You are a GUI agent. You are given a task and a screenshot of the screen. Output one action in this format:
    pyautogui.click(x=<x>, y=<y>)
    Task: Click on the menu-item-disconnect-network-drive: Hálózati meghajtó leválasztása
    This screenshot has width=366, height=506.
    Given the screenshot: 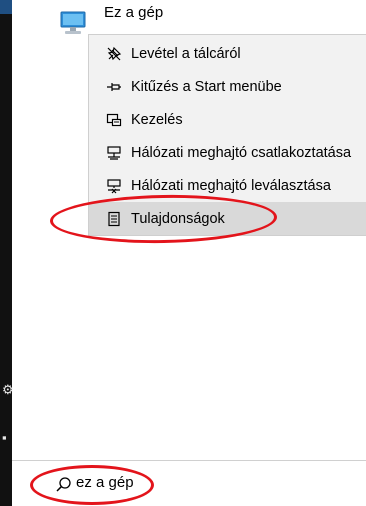 What is the action you would take?
    pyautogui.click(x=227, y=185)
    